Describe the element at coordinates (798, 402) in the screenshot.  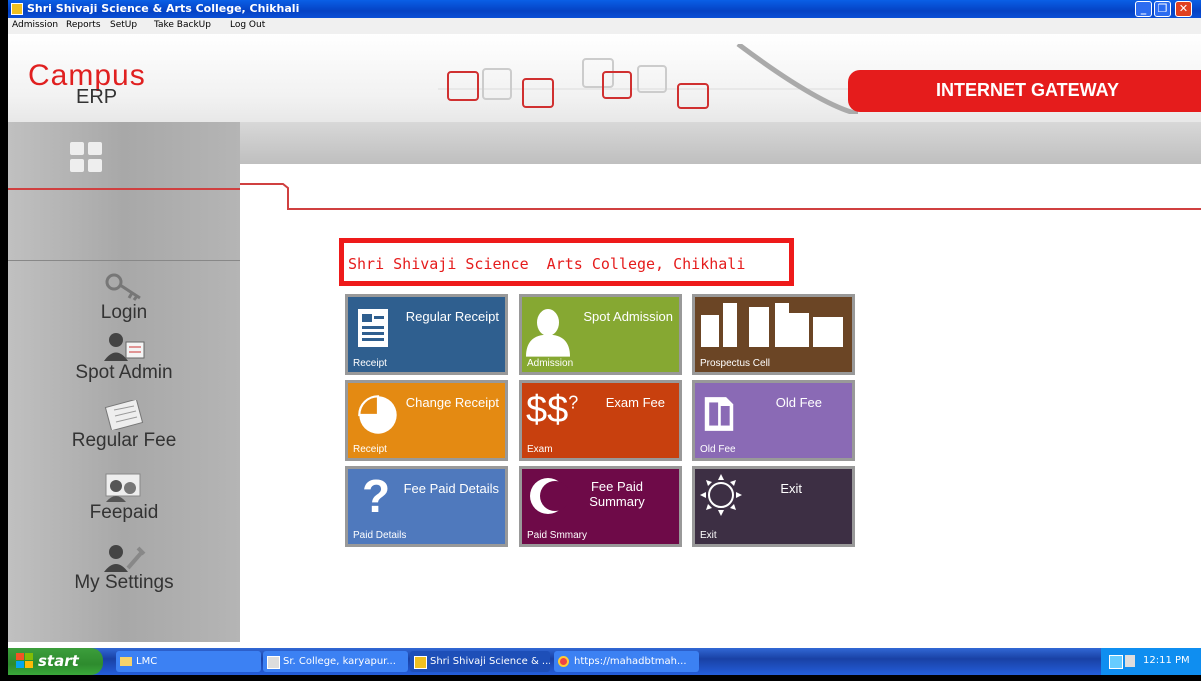
I see `tile-title: Old Fee` at that location.